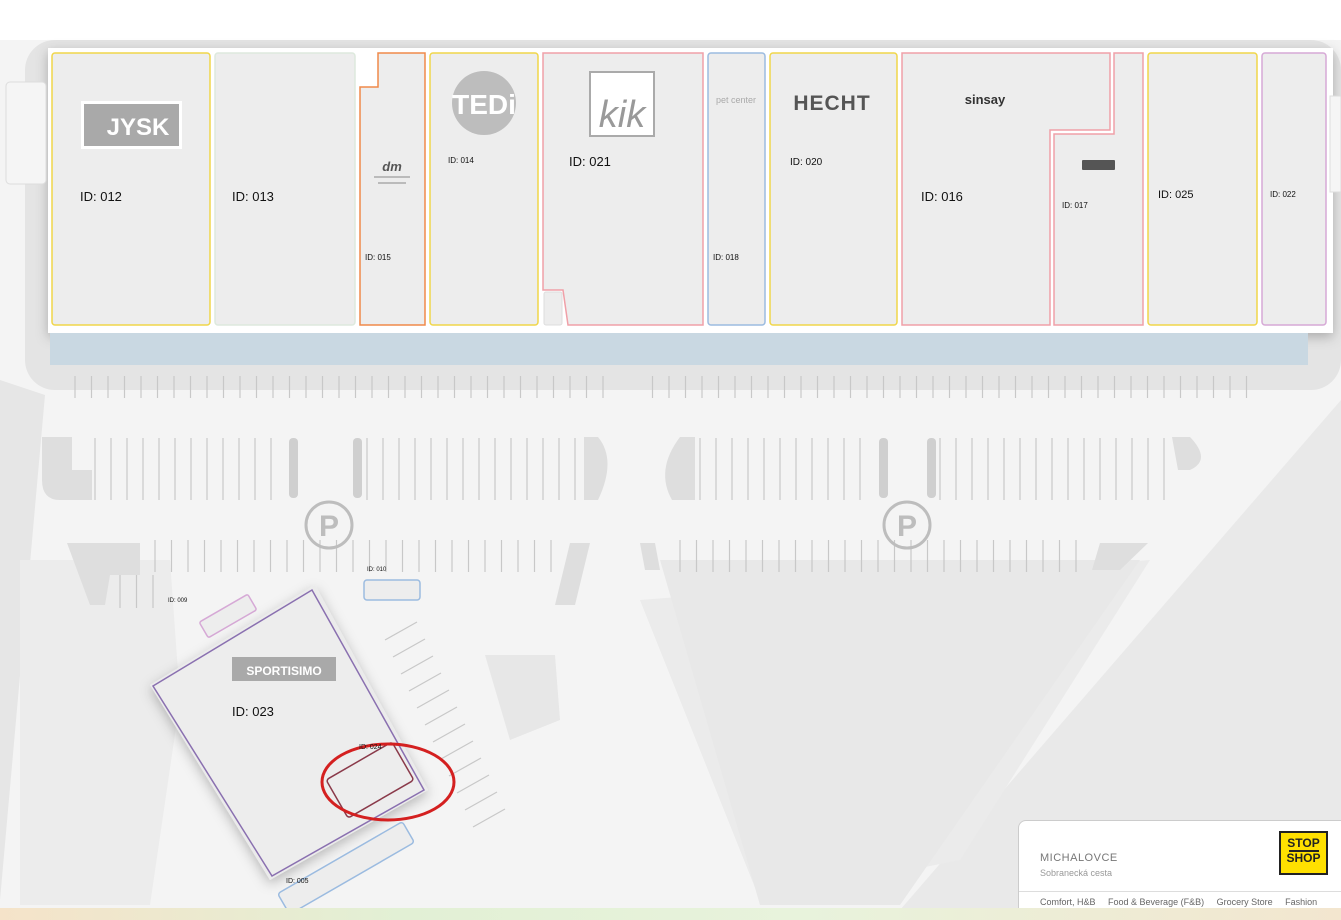 The height and width of the screenshot is (920, 1341). I want to click on sportisimo-wordmark: SPORTISIMO, so click(283, 671).